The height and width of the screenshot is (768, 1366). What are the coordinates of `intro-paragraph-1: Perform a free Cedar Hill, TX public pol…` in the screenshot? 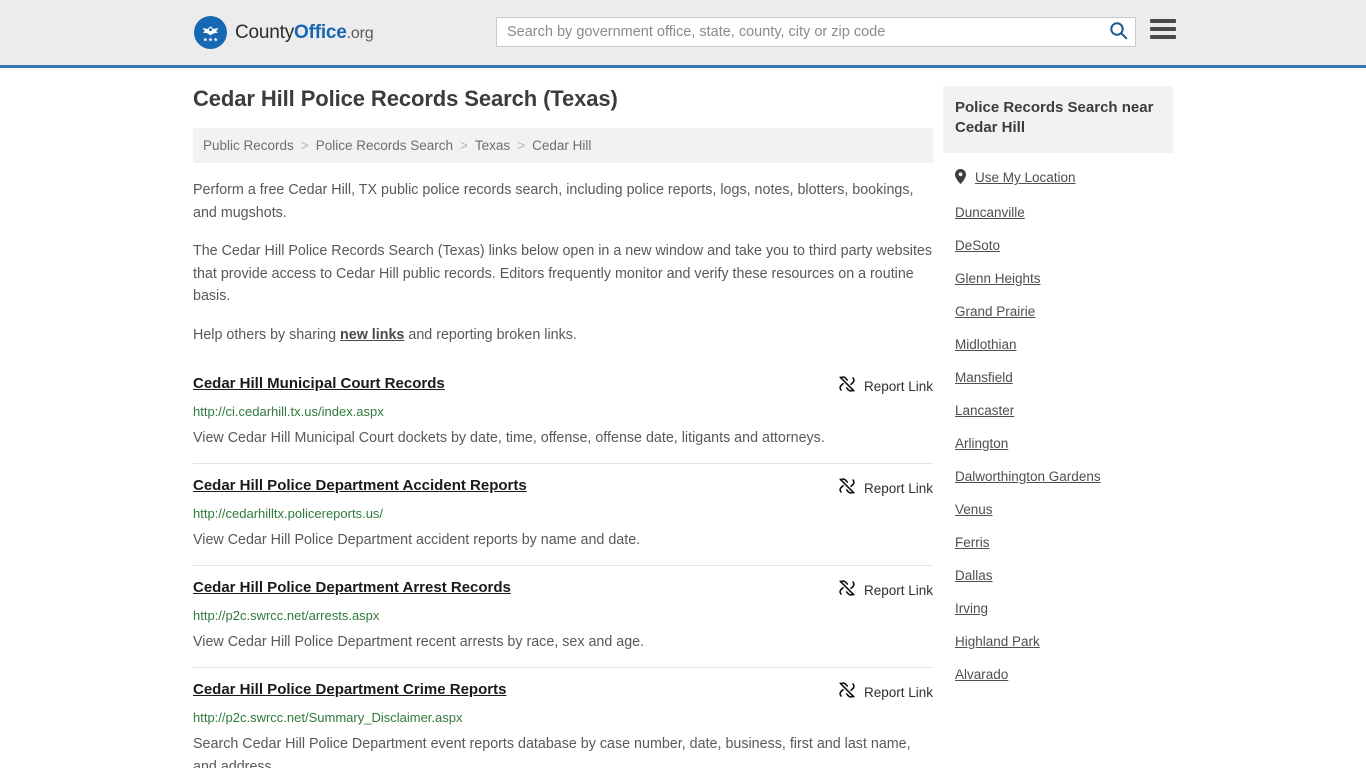 It's located at (553, 201).